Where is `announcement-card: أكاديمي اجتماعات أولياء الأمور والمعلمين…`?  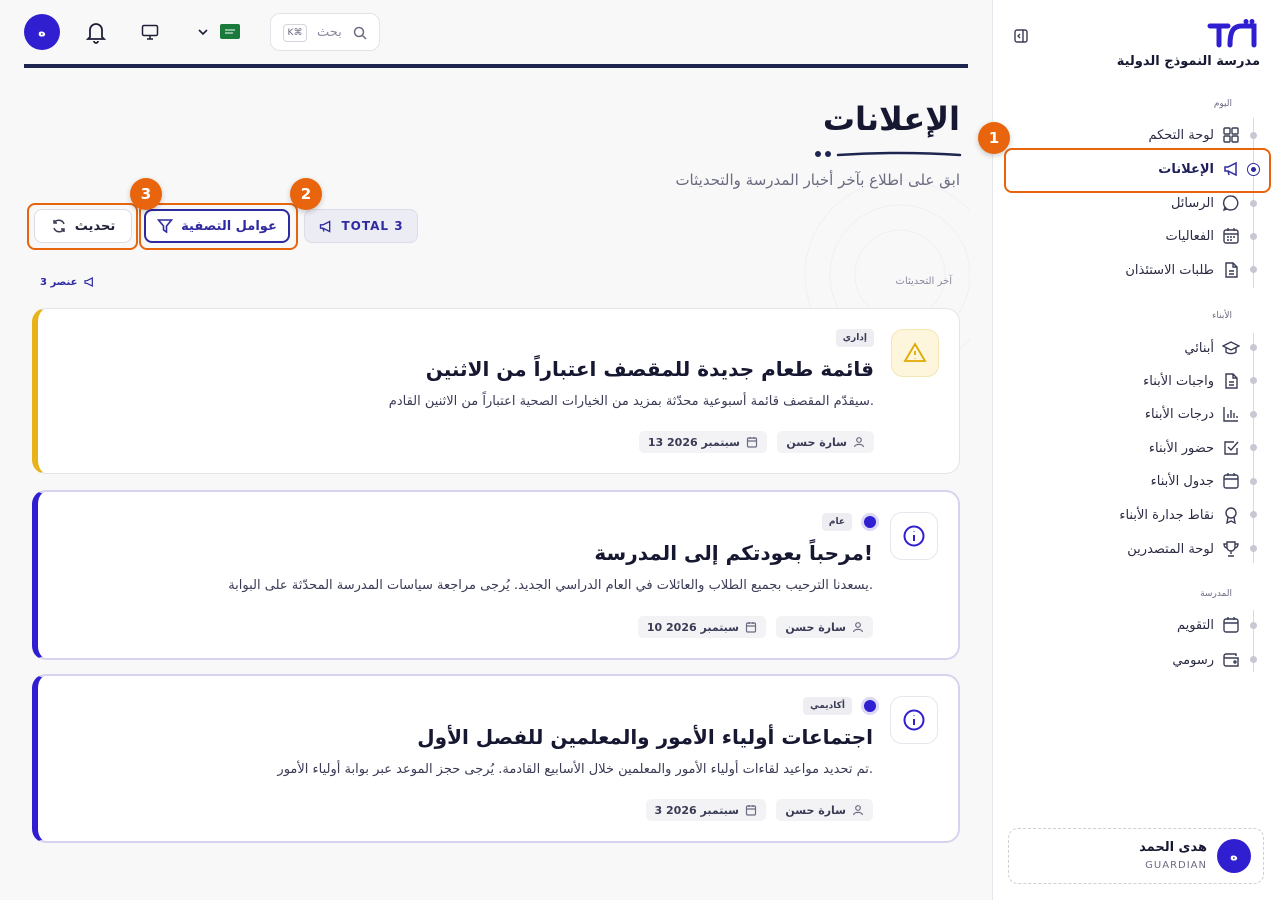 announcement-card: أكاديمي اجتماعات أولياء الأمور والمعلمين… is located at coordinates (496, 758).